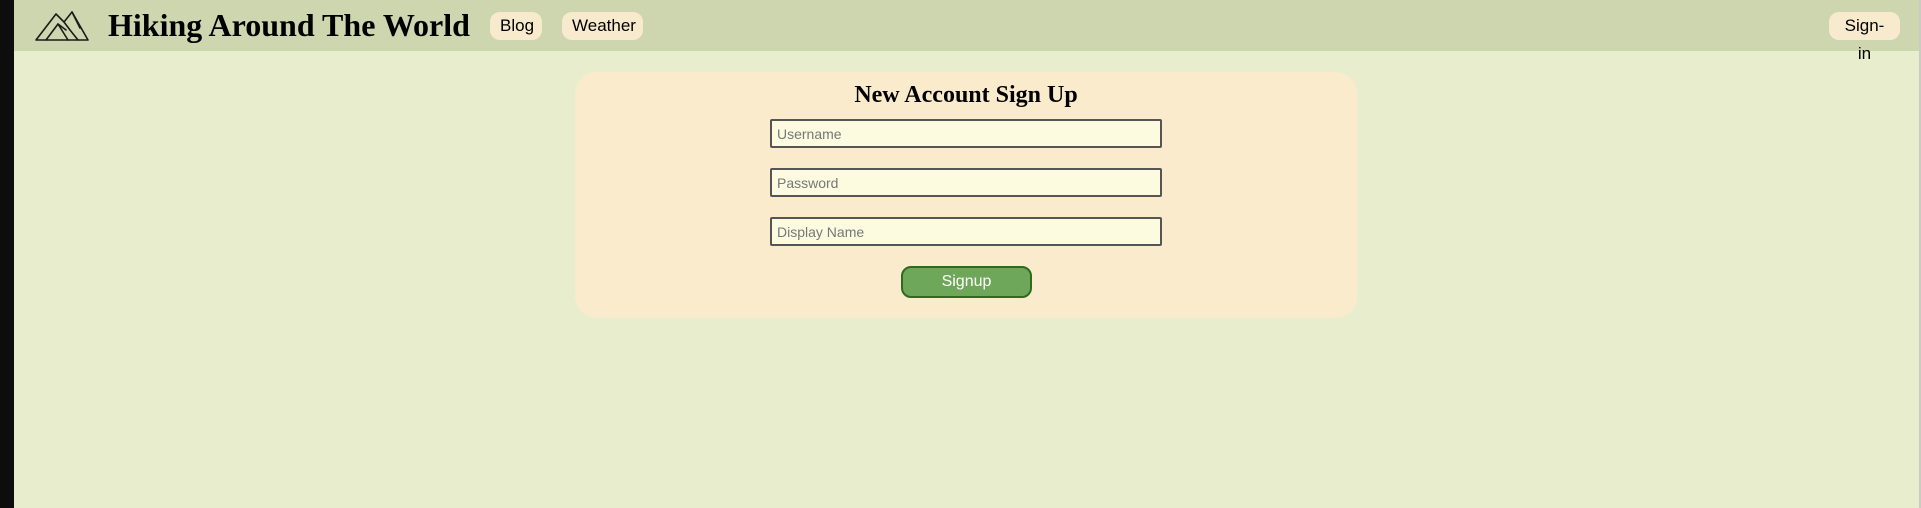  I want to click on display-name-input, so click(966, 231).